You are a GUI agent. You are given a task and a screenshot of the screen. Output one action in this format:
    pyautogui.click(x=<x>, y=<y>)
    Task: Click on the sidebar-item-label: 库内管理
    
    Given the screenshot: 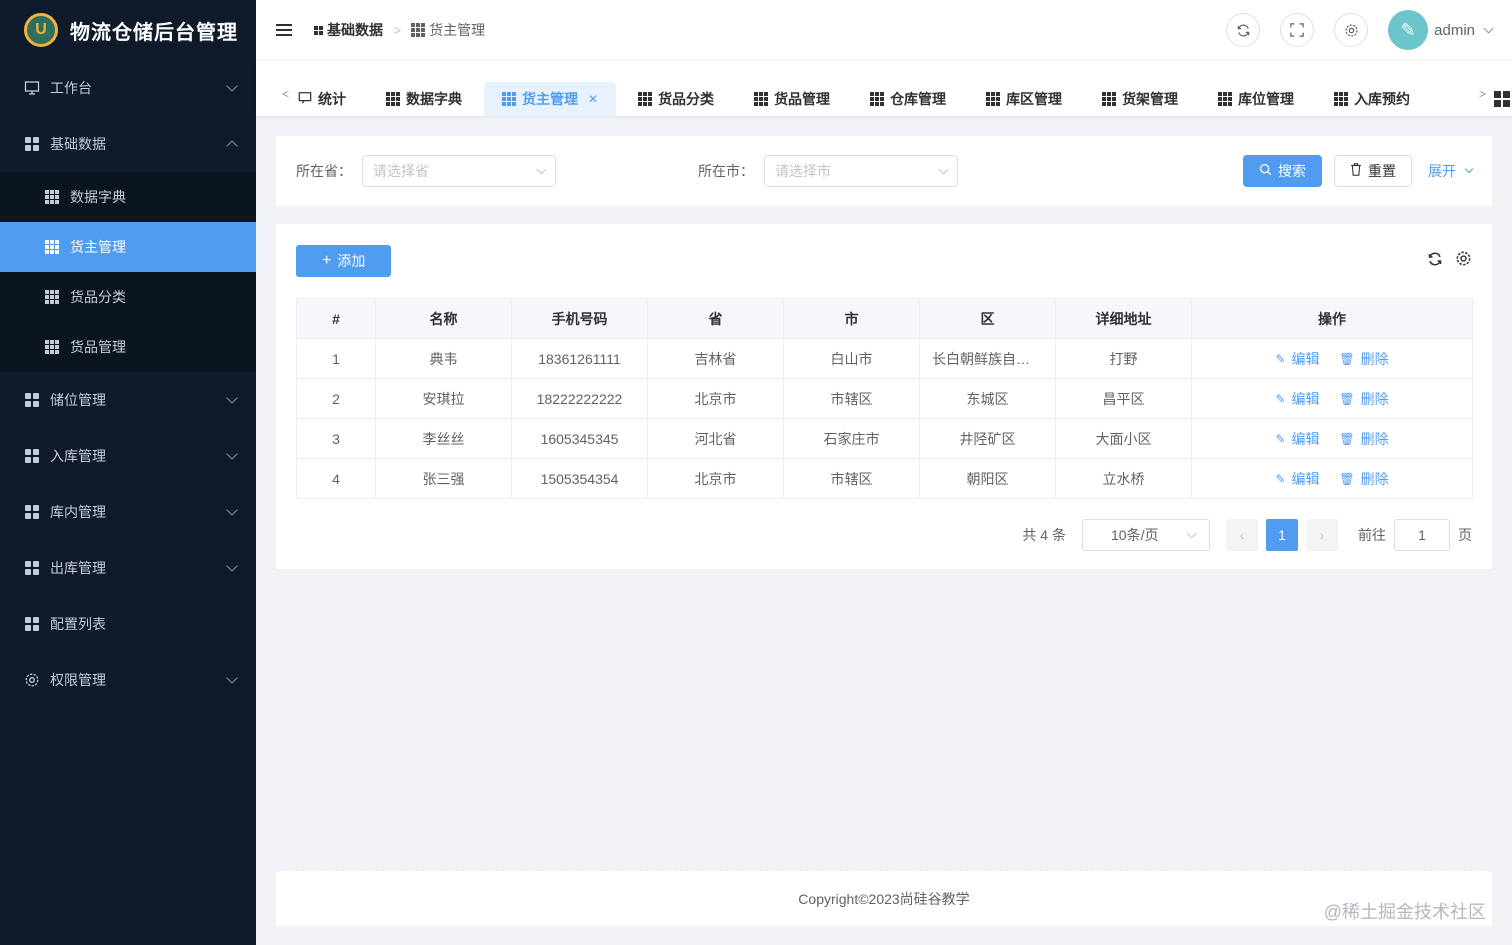 What is the action you would take?
    pyautogui.click(x=78, y=512)
    